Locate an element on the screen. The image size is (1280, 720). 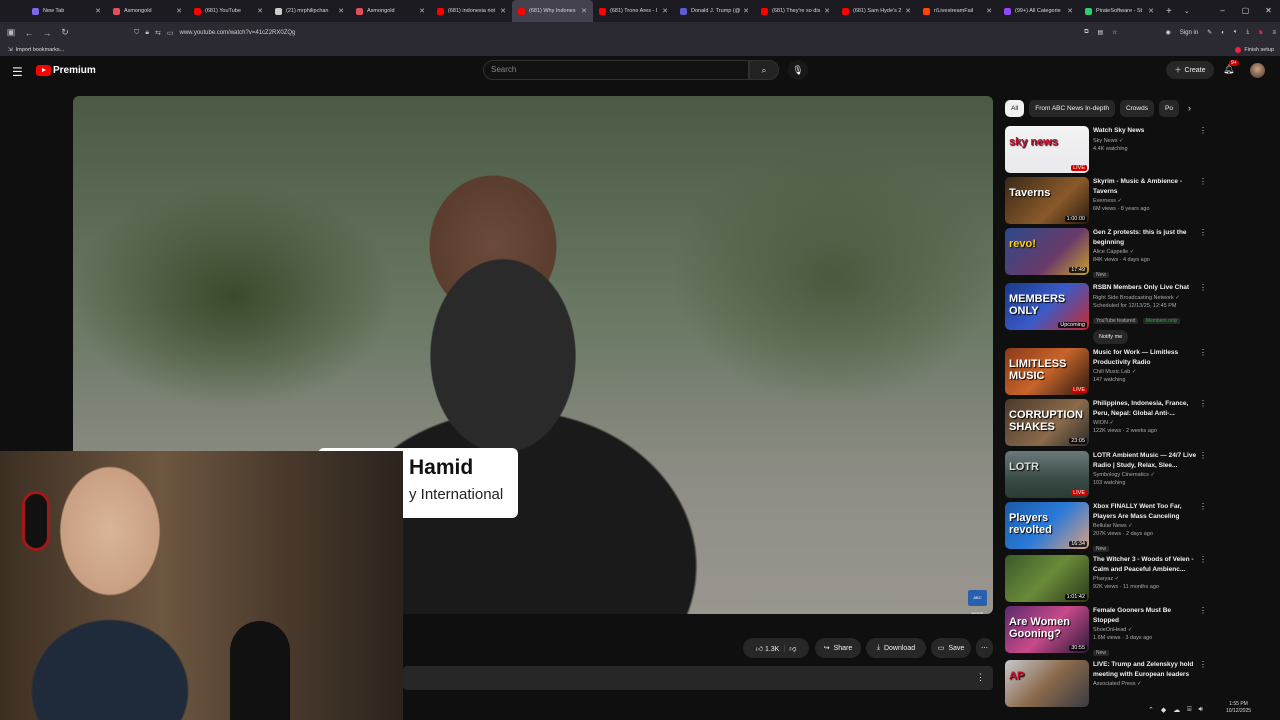
channel-watermark: ABC NEWS is located at coordinates (977, 602).